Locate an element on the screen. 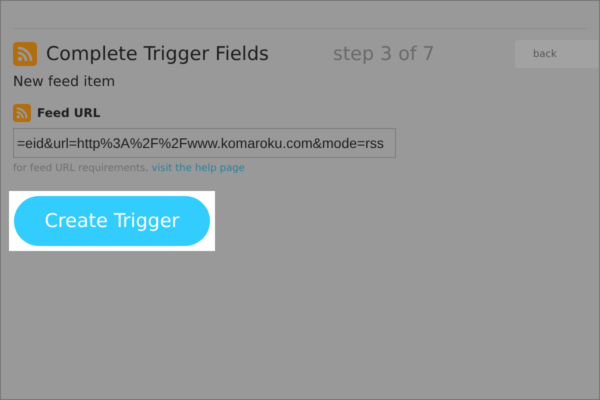  page-title: Complete Trigger Fields is located at coordinates (157, 54).